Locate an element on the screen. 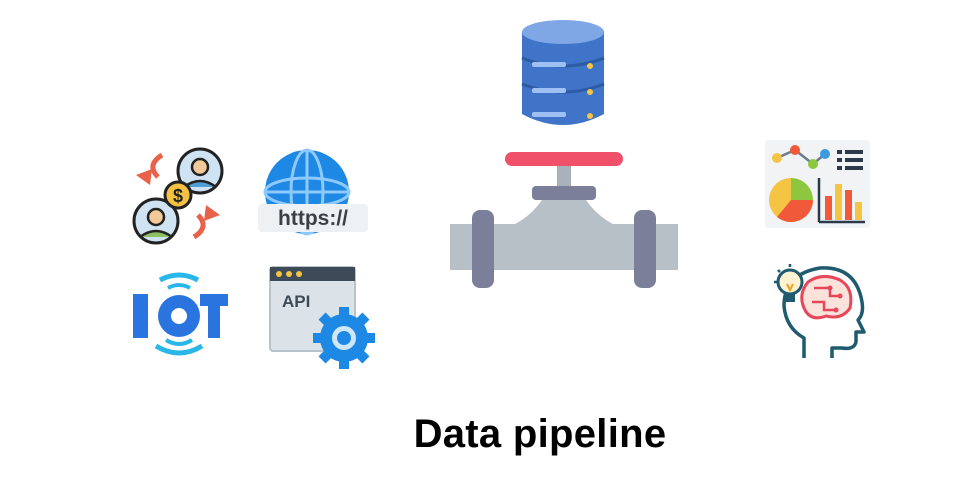 The width and height of the screenshot is (970, 493). https-label: https:// is located at coordinates (313, 218).